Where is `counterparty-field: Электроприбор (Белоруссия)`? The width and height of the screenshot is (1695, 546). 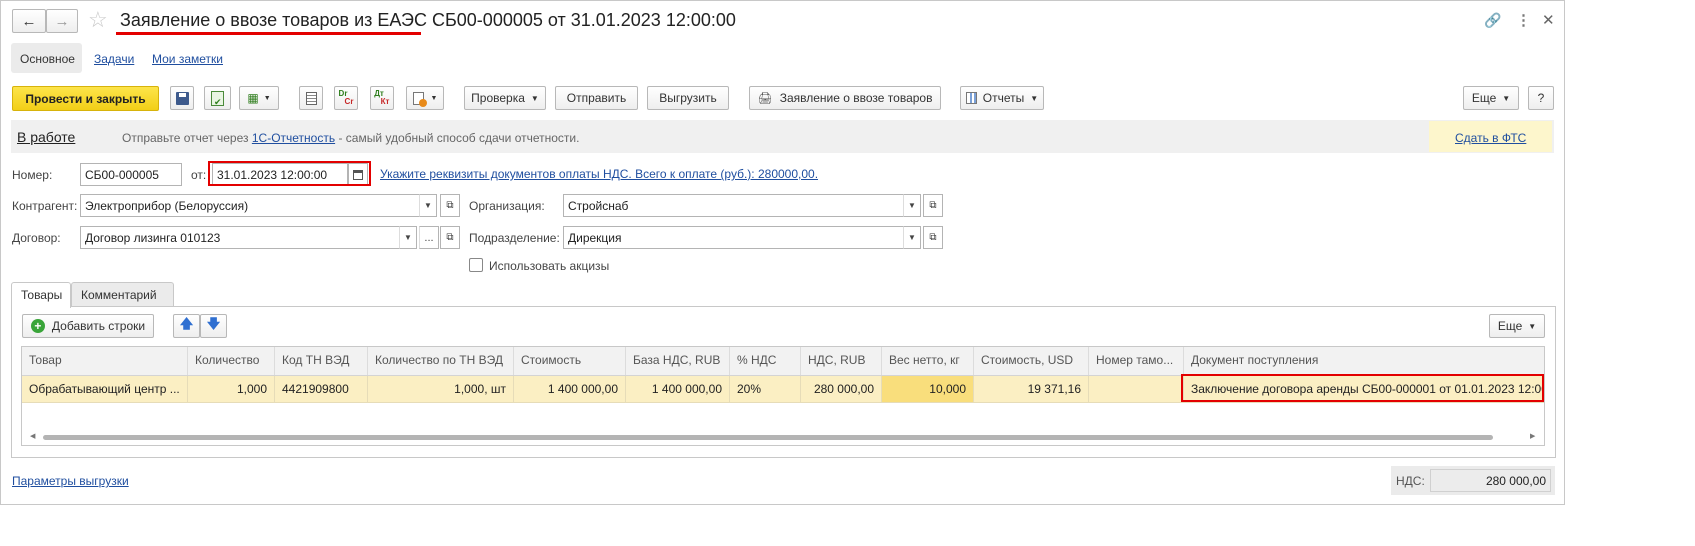 counterparty-field: Электроприбор (Белоруссия) is located at coordinates (250, 205).